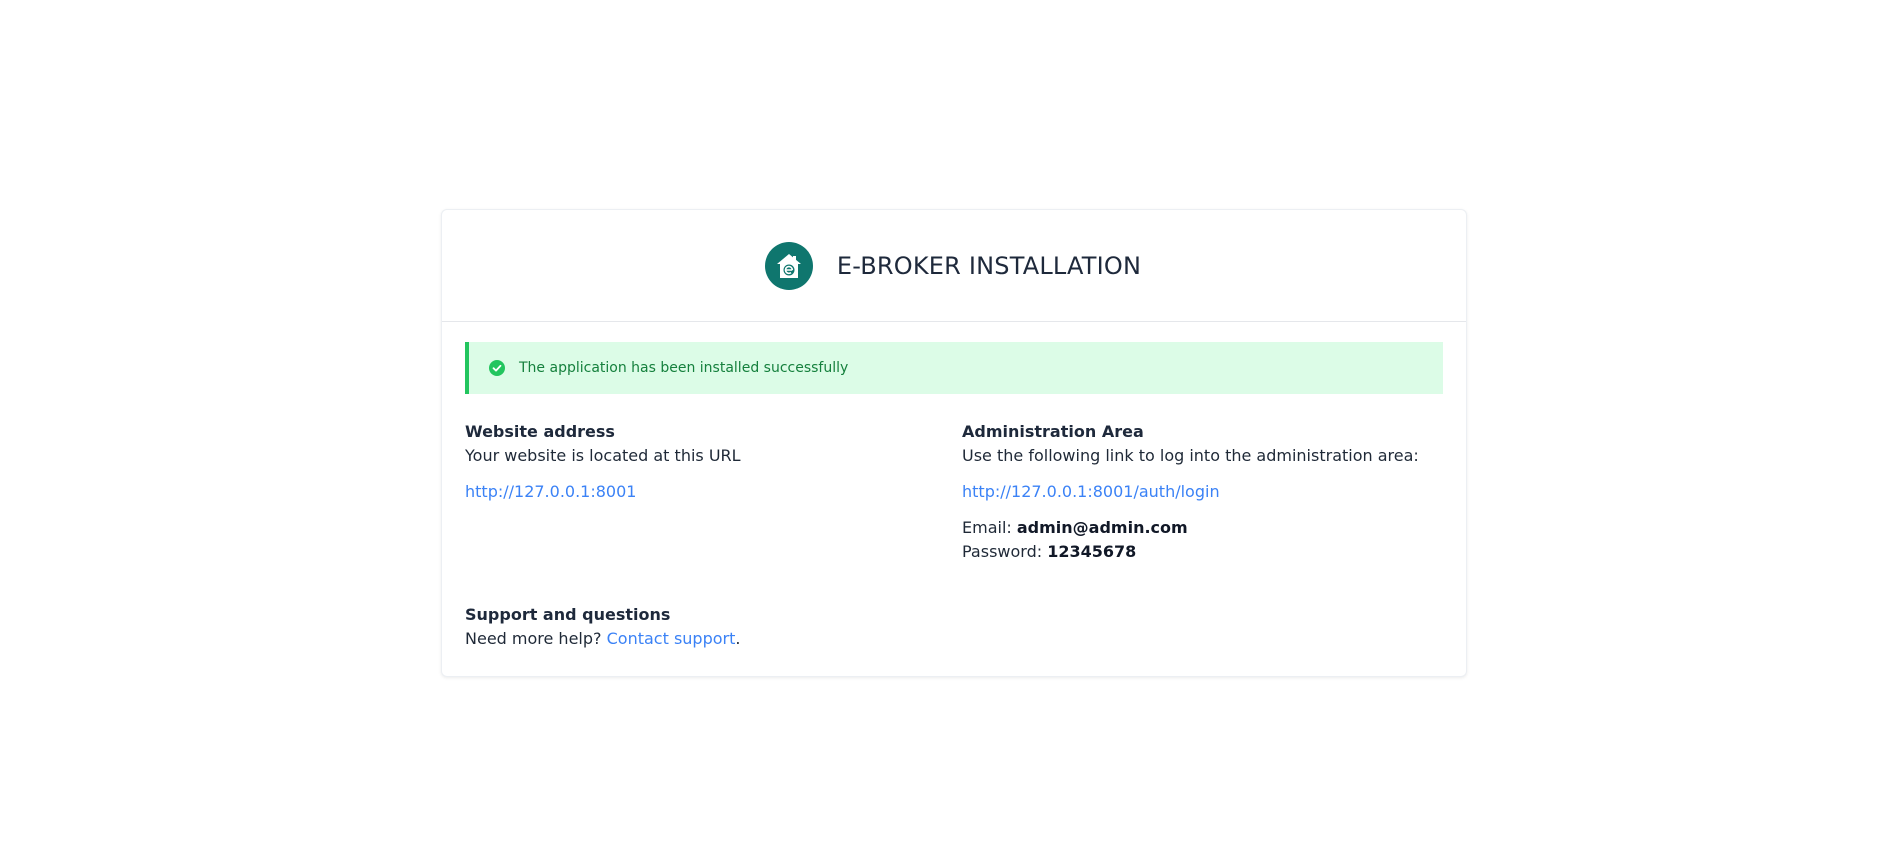 This screenshot has height=847, width=1899. I want to click on website-description: Your website is located at this URL, so click(603, 455).